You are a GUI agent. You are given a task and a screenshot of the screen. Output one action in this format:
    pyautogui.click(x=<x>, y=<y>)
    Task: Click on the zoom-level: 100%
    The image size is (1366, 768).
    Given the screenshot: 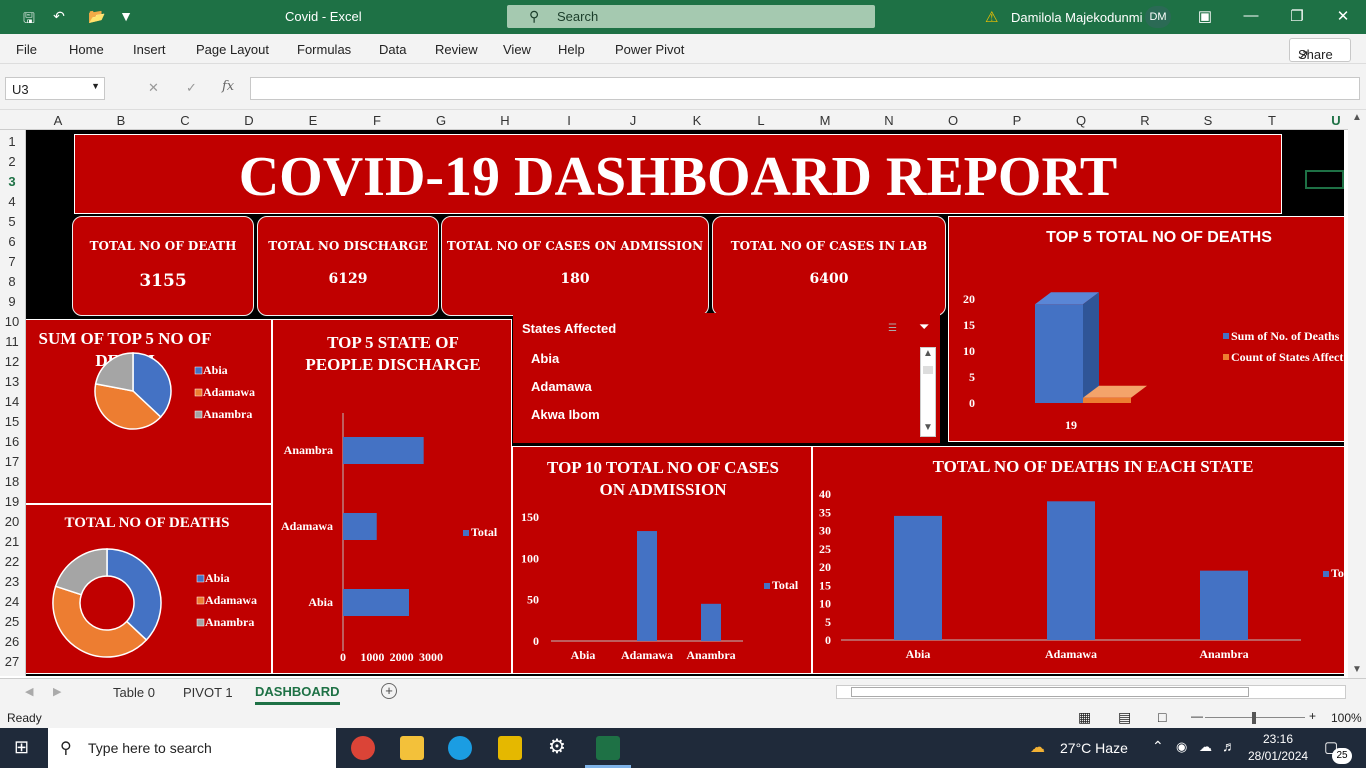 What is the action you would take?
    pyautogui.click(x=1346, y=718)
    